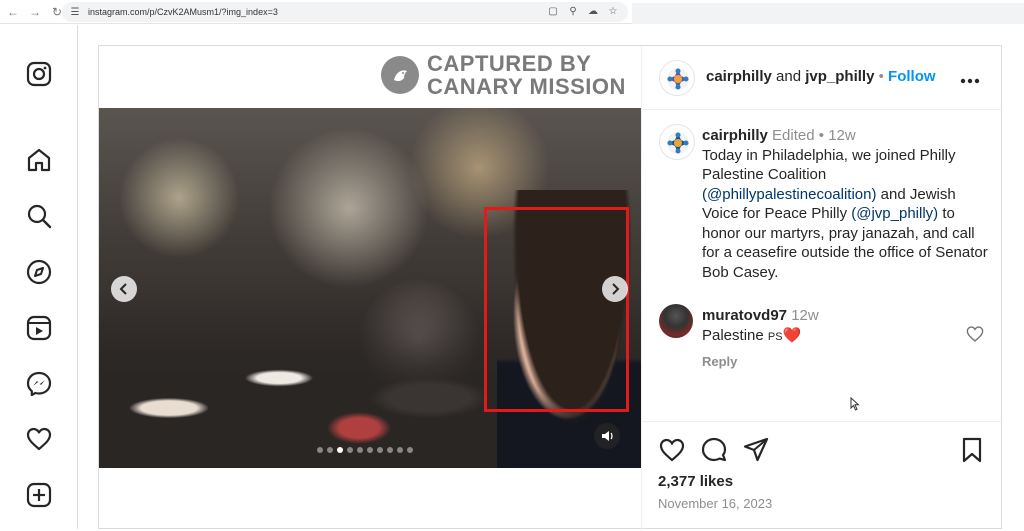 This screenshot has width=1024, height=531. Describe the element at coordinates (744, 315) in the screenshot. I see `comment-username: muratovd97` at that location.